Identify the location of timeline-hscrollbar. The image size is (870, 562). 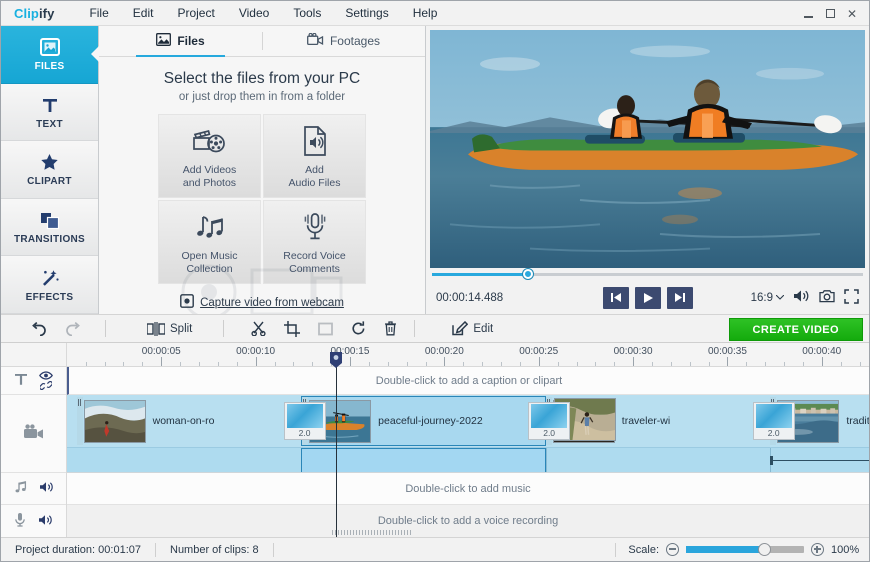
(468, 532).